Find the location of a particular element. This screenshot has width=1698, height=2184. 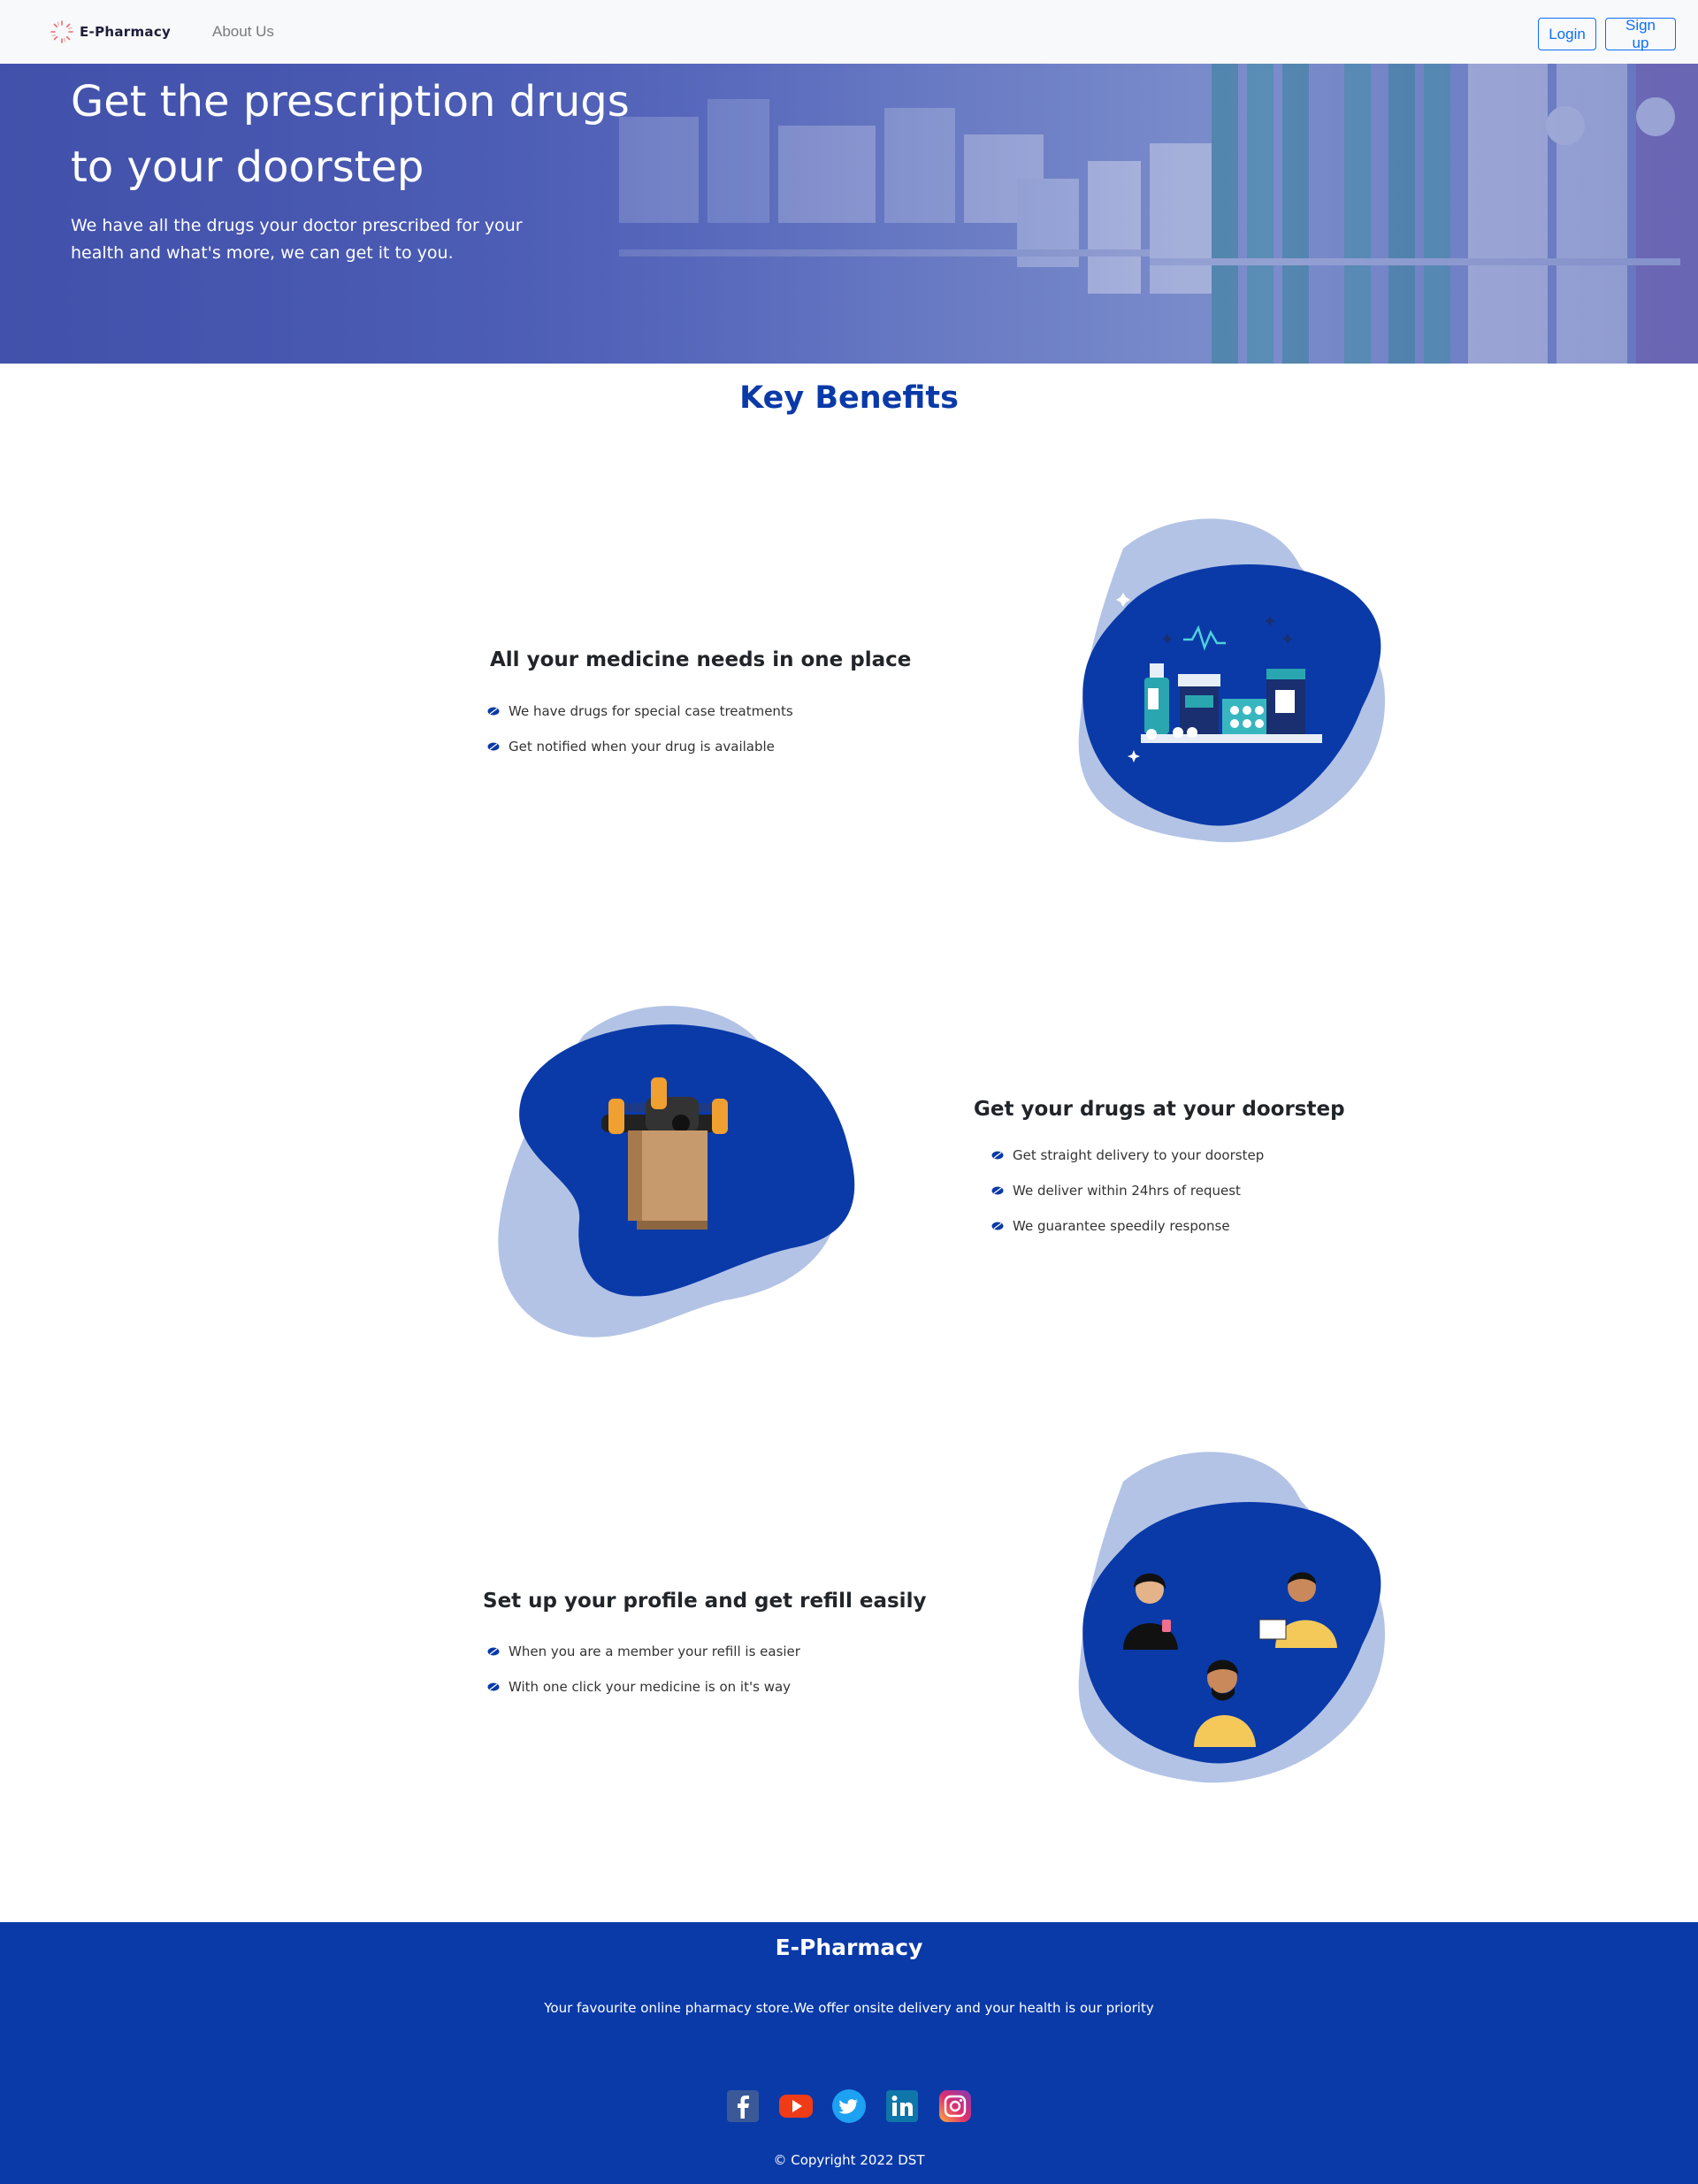

signup-button: Sign up is located at coordinates (1640, 34).